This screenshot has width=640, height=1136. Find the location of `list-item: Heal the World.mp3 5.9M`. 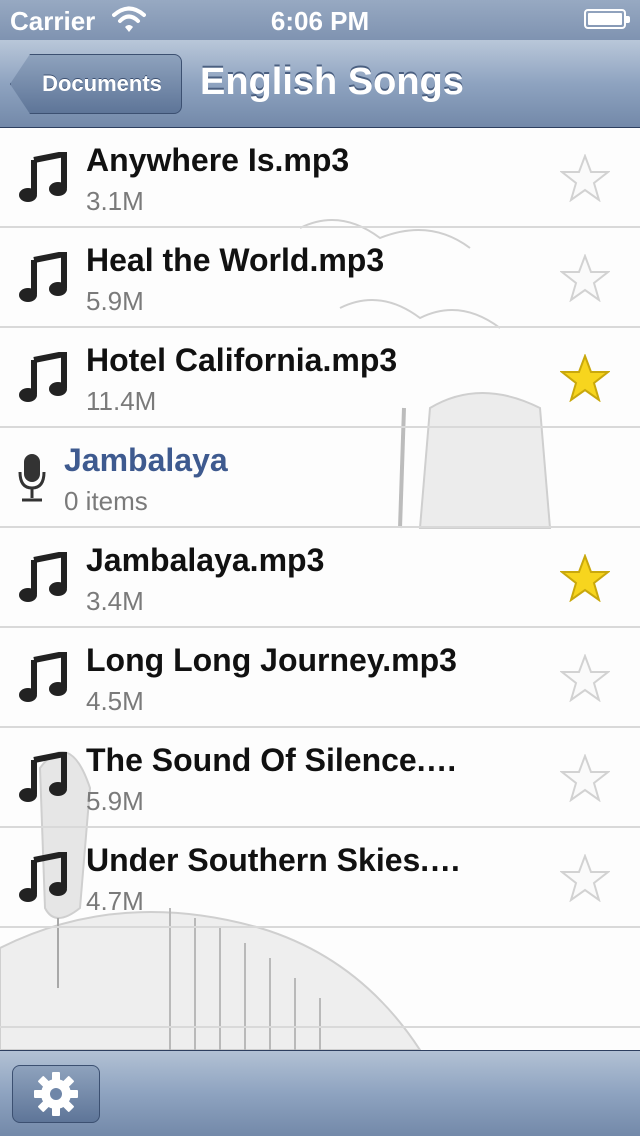

list-item: Heal the World.mp3 5.9M is located at coordinates (320, 278).